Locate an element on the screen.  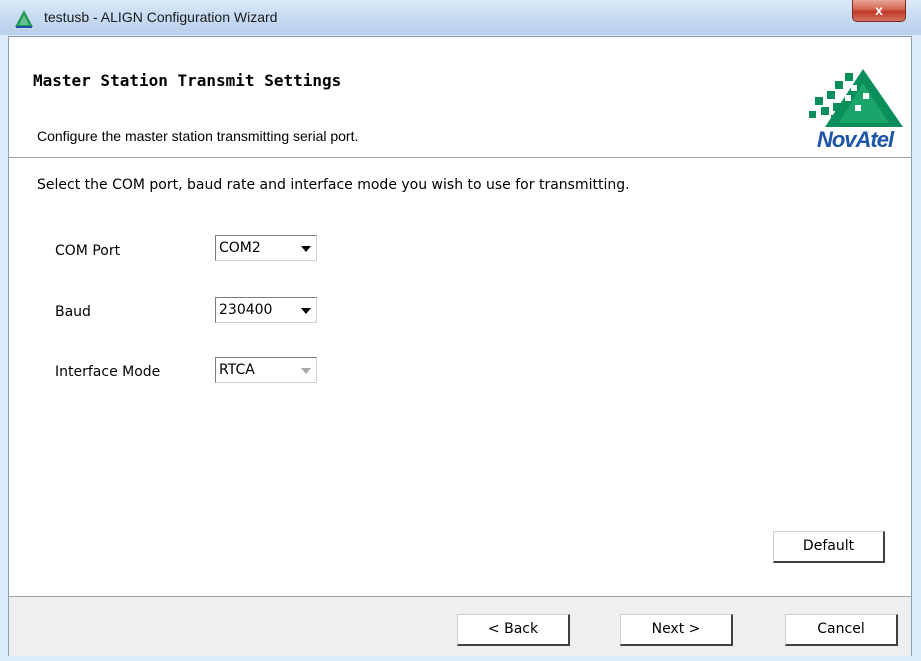
wizard-footer: < Back Next > Cancel is located at coordinates (460, 626).